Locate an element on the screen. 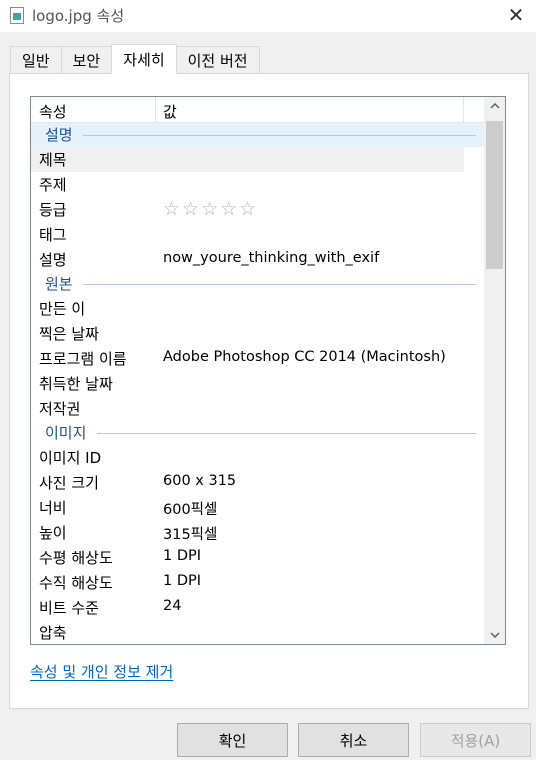 This screenshot has height=760, width=536. property-value: Adobe Photoshop CC 2014 (Macintosh) is located at coordinates (304, 357).